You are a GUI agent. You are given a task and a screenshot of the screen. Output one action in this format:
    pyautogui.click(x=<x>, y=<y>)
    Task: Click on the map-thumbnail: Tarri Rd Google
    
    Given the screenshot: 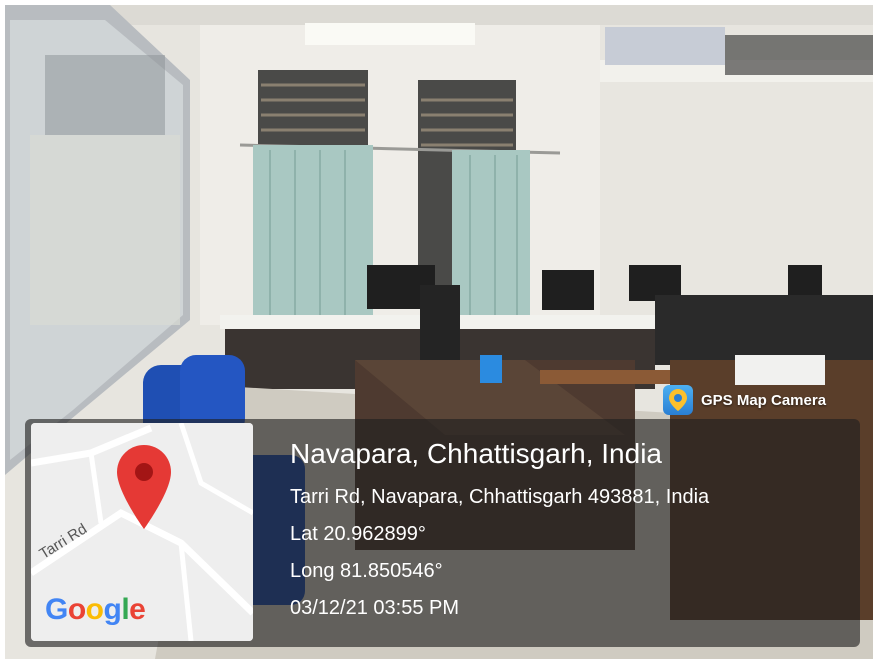 What is the action you would take?
    pyautogui.click(x=142, y=532)
    